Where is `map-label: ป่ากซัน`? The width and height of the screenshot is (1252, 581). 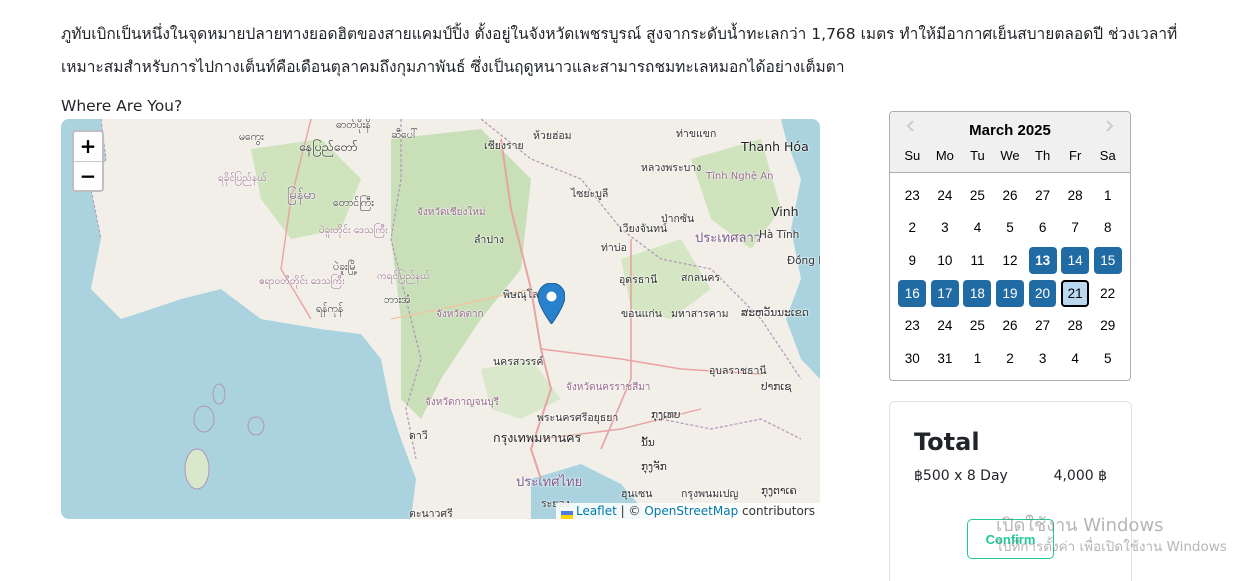 map-label: ป่ากซัน is located at coordinates (678, 219).